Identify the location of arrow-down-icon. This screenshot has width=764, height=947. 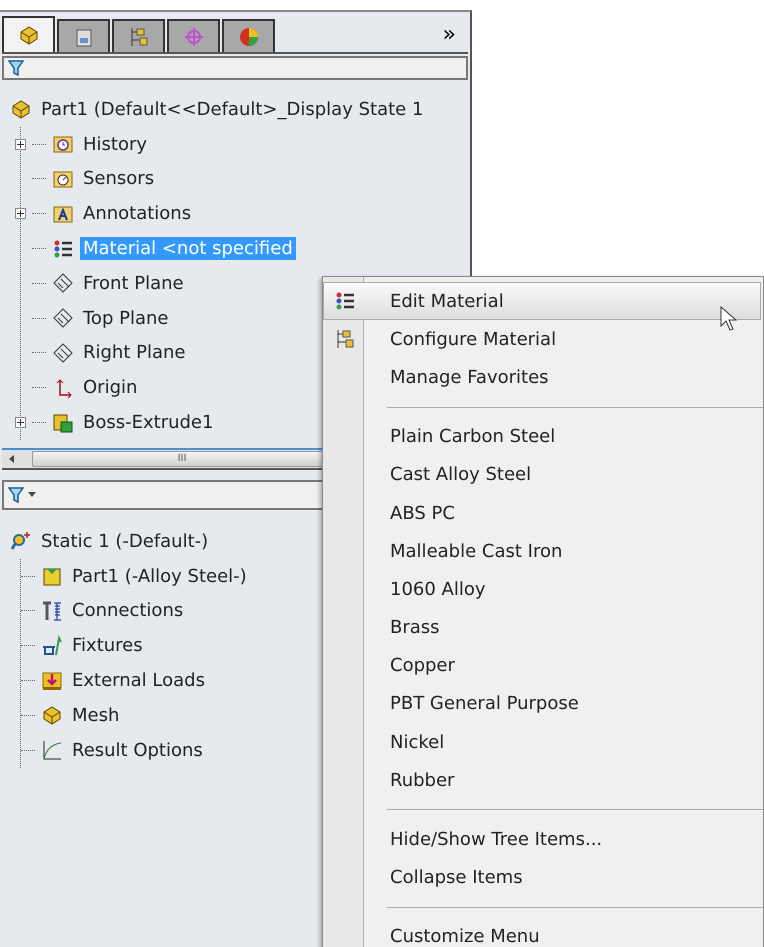
(52, 681).